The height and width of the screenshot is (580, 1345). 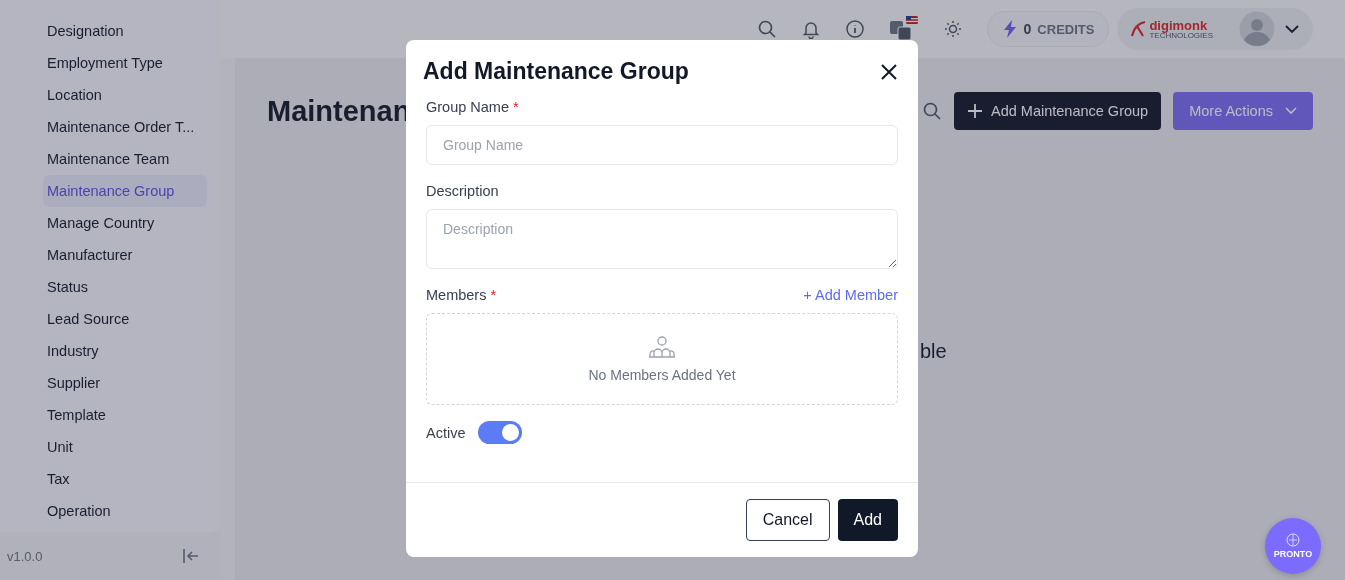 I want to click on lightning-icon, so click(x=1009, y=29).